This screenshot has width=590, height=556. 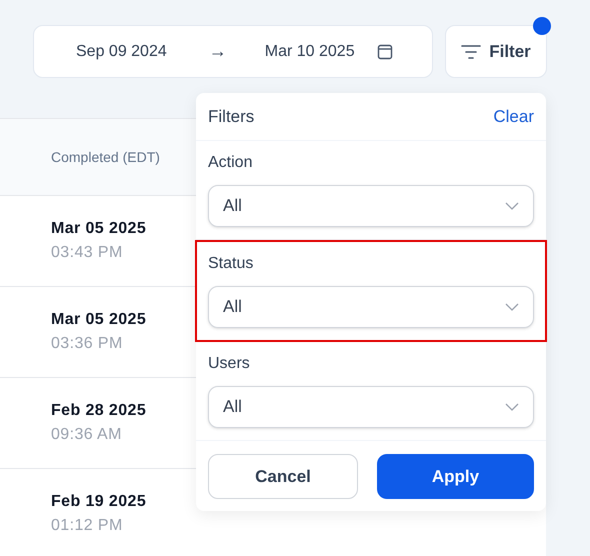 I want to click on apply-button: Apply, so click(x=455, y=476).